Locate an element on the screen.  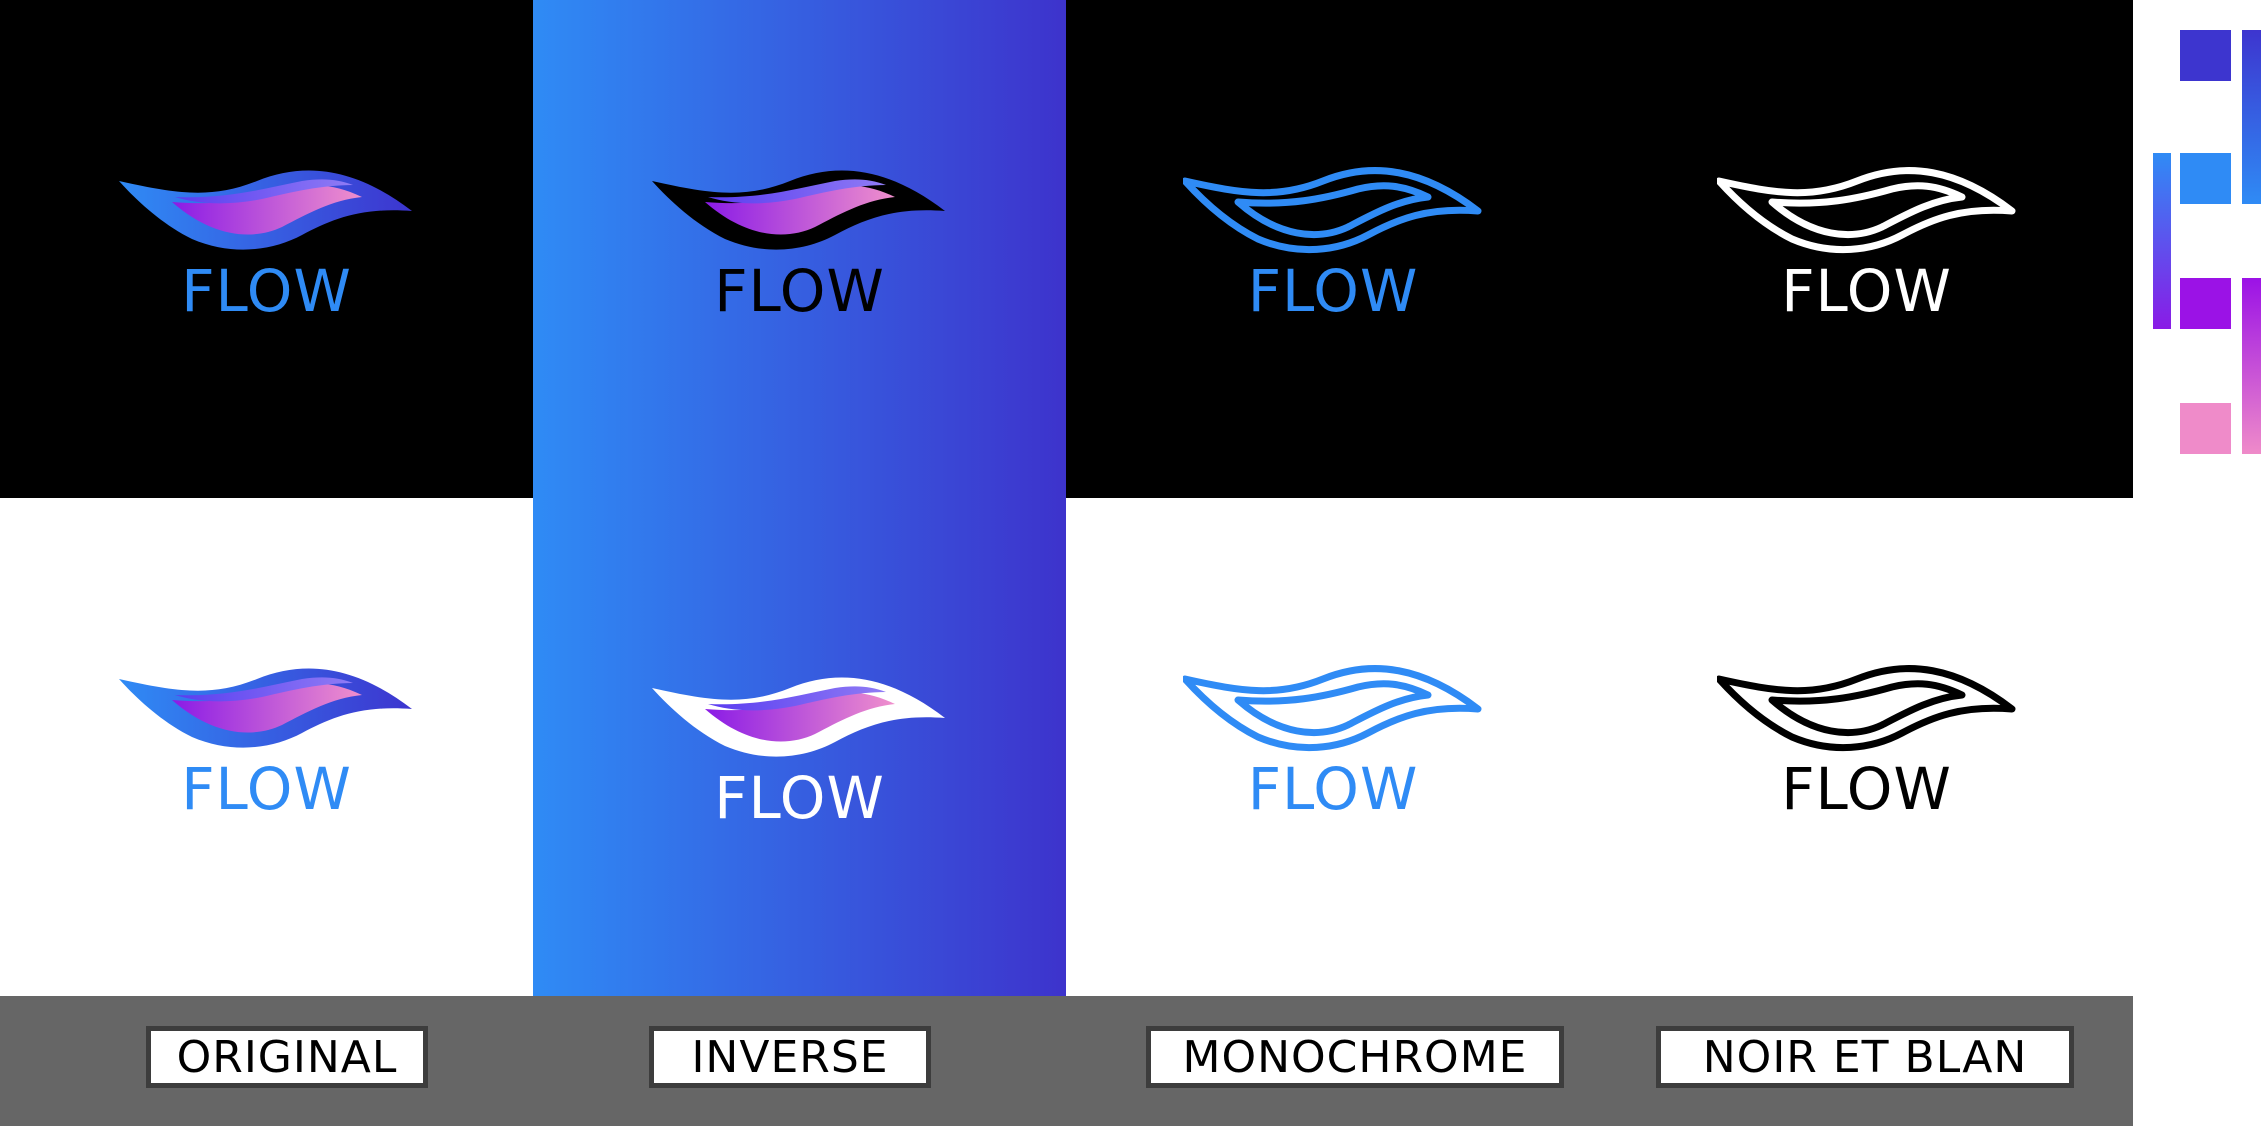
original-light-cell: FLOW is located at coordinates (266, 747).